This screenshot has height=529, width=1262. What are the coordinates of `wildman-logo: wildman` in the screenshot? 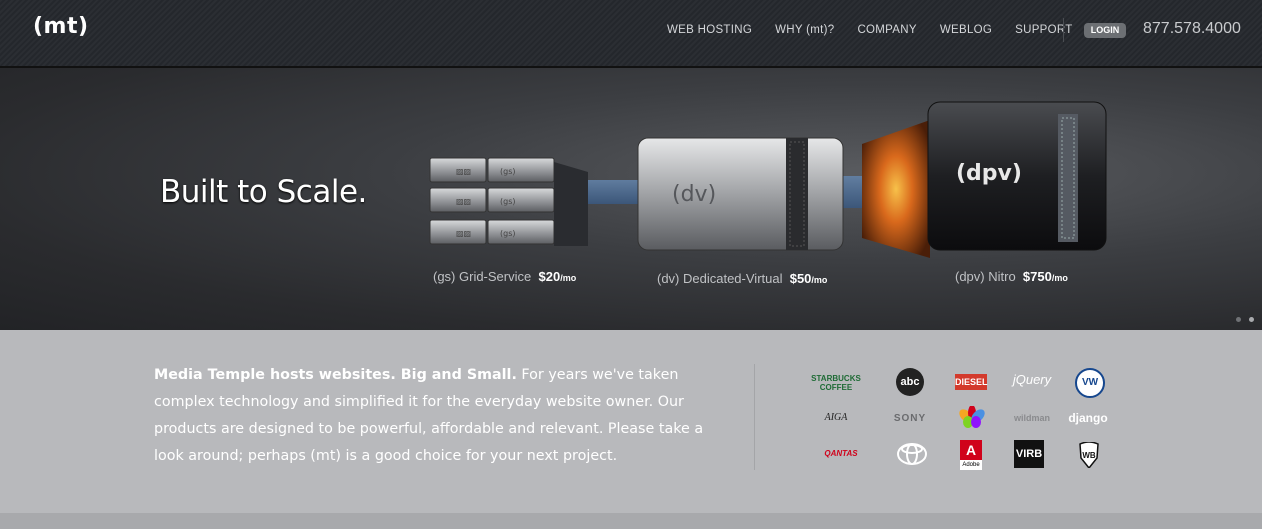 It's located at (1031, 418).